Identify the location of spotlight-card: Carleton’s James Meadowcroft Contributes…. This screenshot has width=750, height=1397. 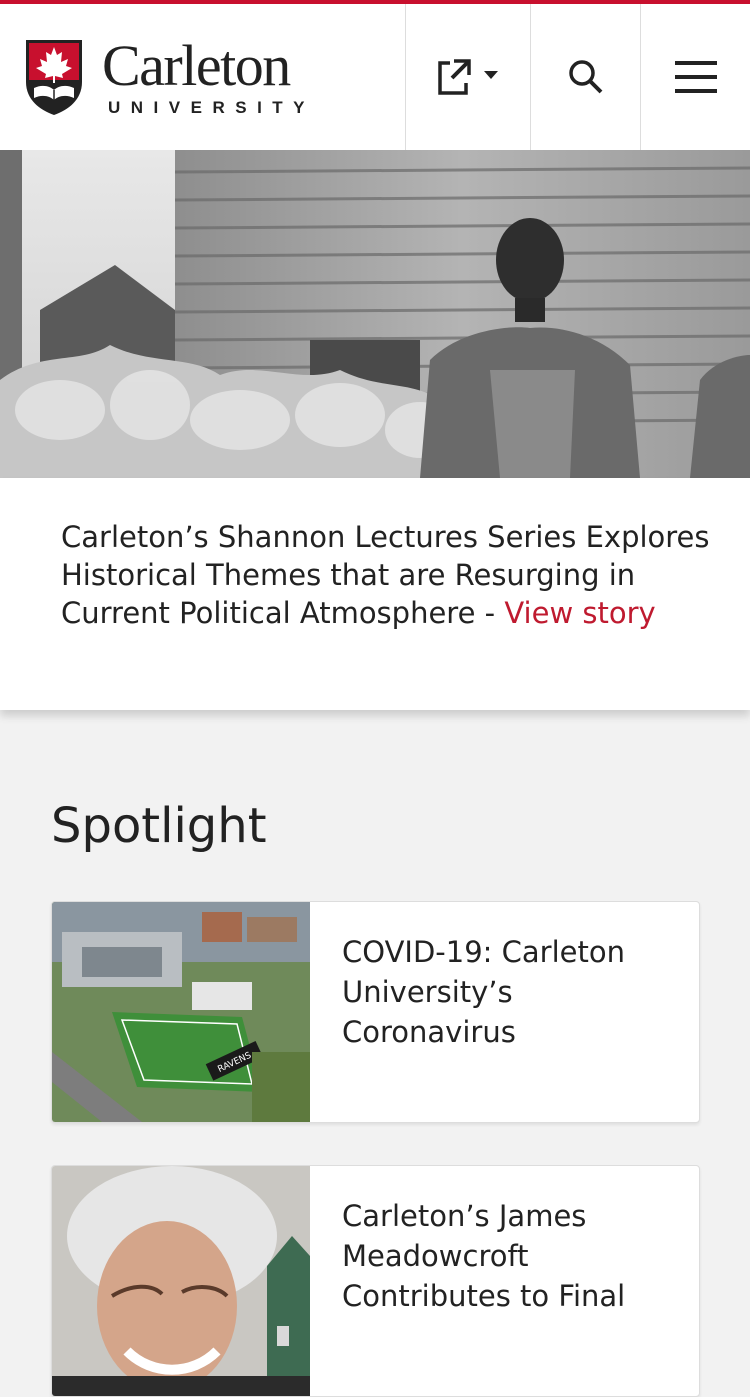
(375, 1281).